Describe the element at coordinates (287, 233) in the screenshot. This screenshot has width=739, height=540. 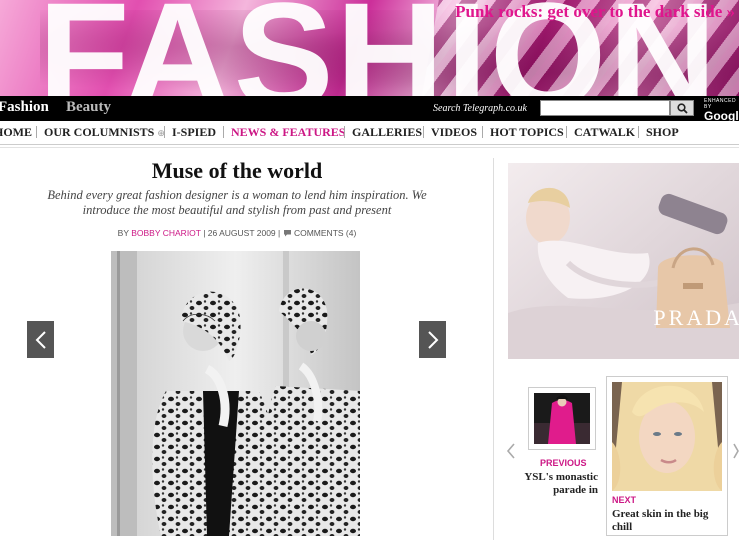
I see `comment-icon` at that location.